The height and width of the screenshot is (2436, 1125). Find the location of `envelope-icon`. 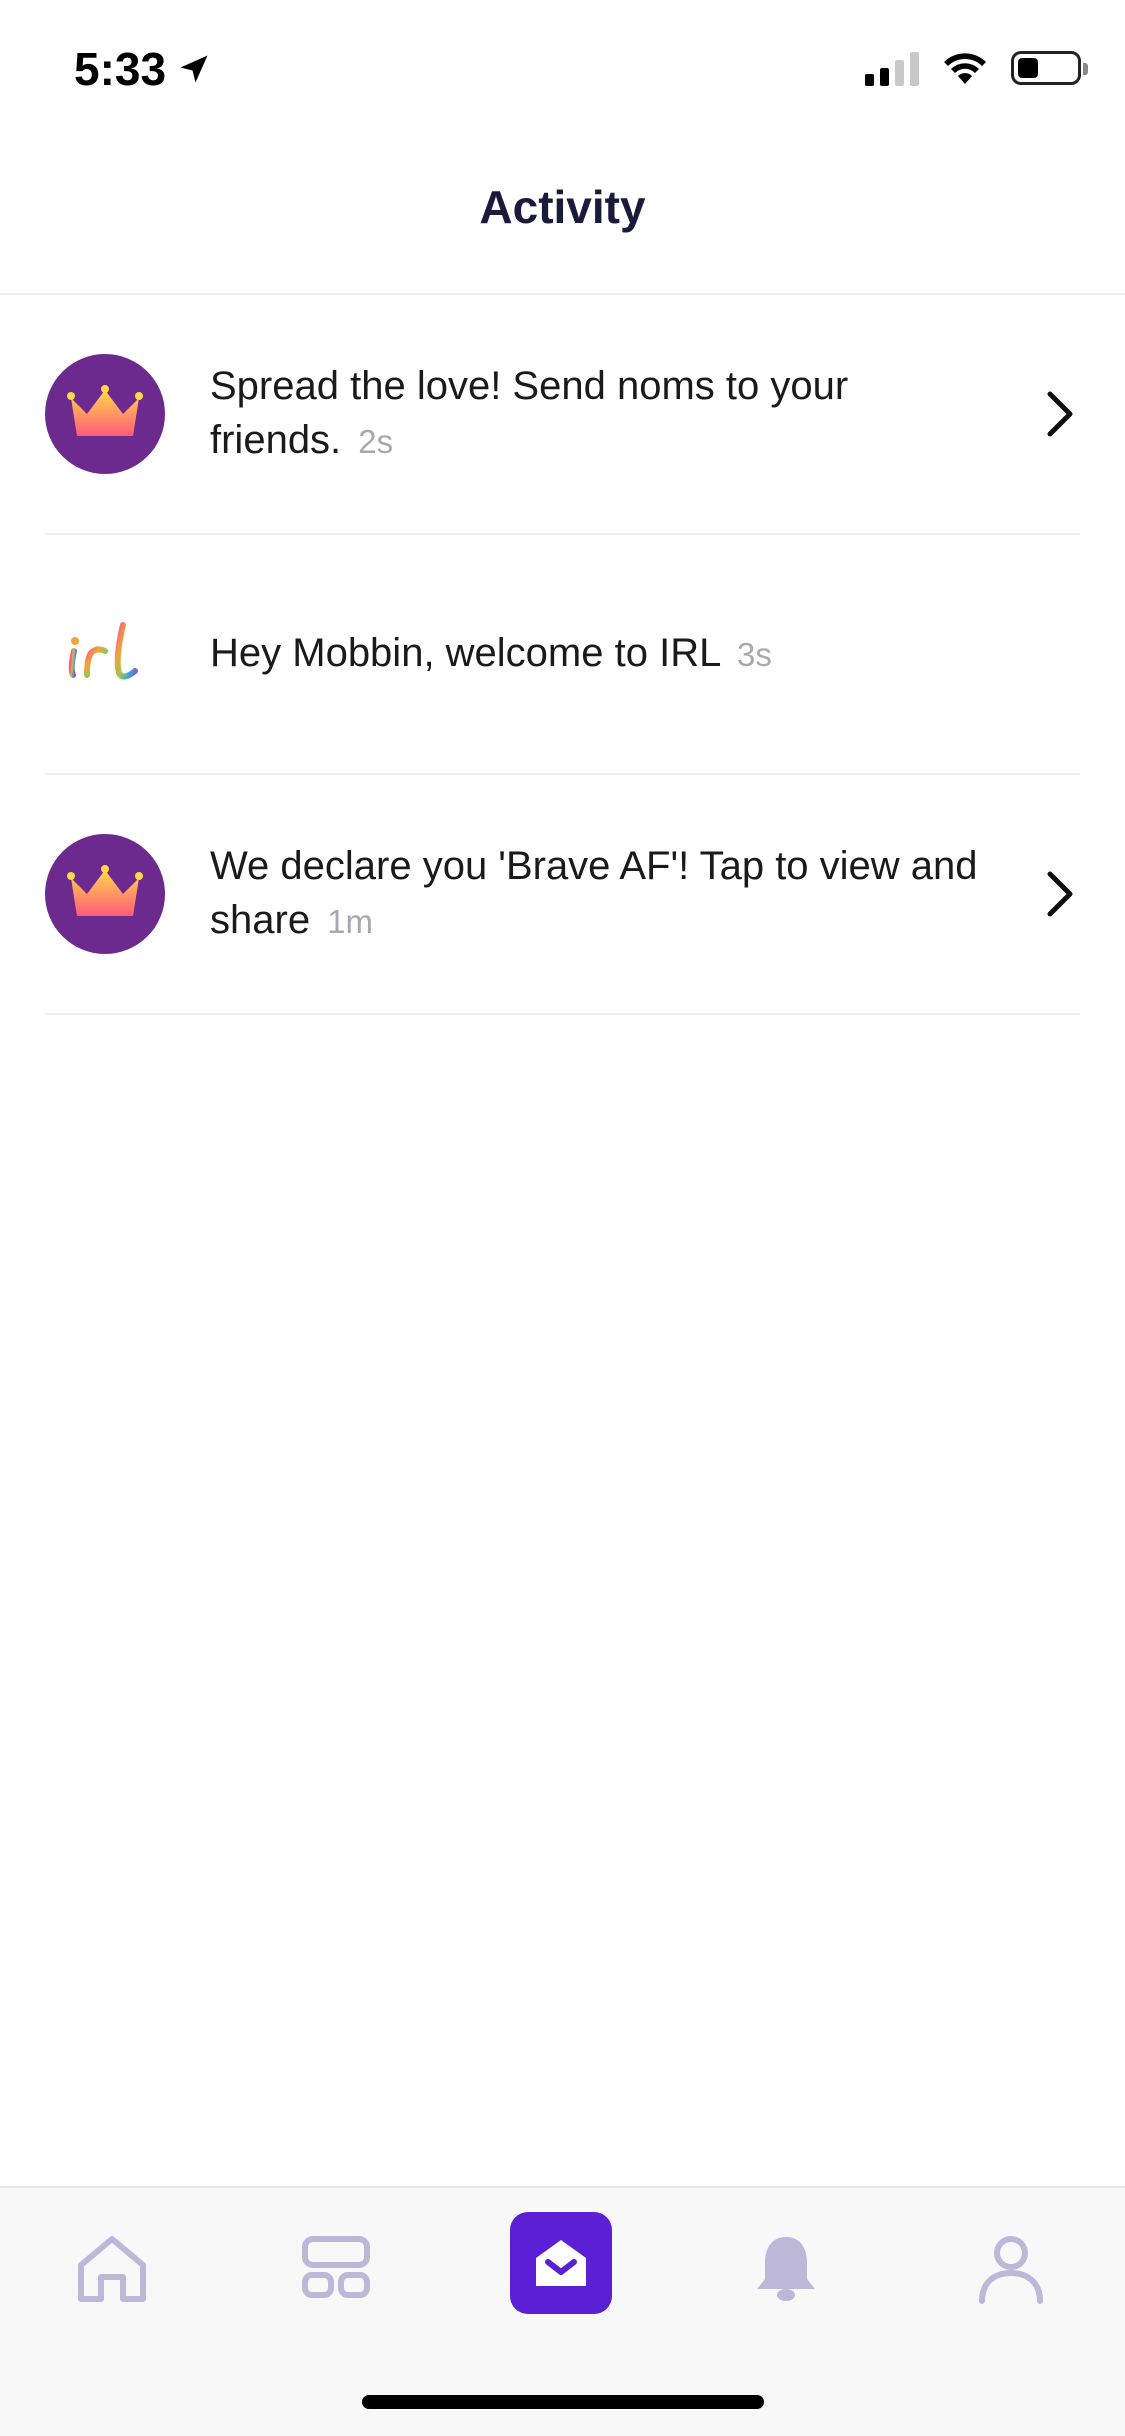

envelope-icon is located at coordinates (561, 2263).